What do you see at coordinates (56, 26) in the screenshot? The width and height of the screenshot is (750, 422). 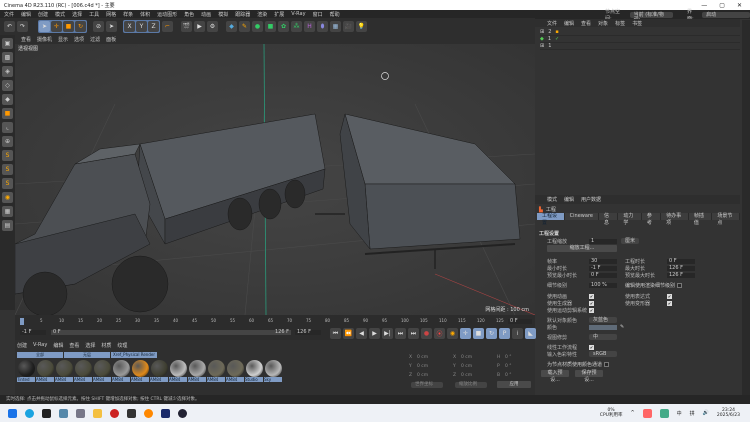 I see `move-tool-icon: ✛` at bounding box center [56, 26].